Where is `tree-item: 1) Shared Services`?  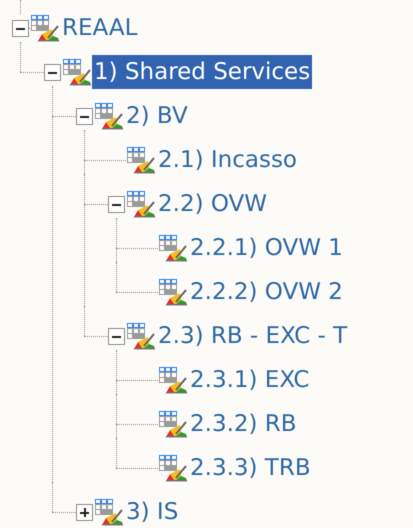
tree-item: 1) Shared Services is located at coordinates (202, 72).